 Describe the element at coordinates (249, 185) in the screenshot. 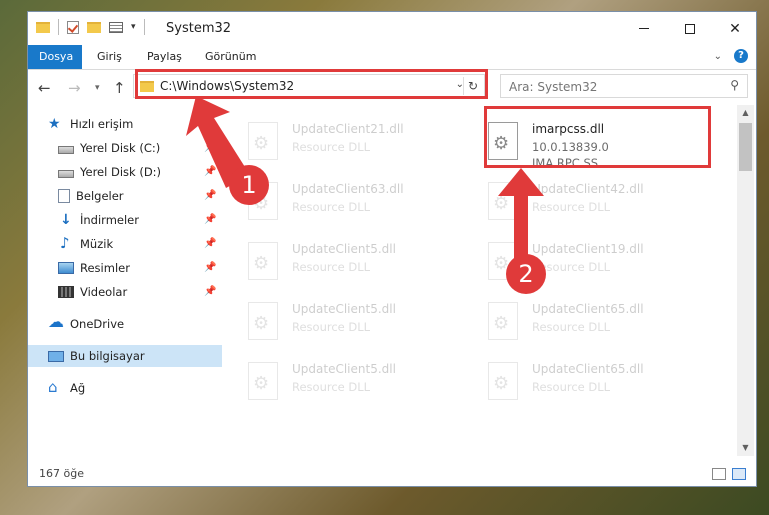

I see `step-1-badge: 1` at that location.